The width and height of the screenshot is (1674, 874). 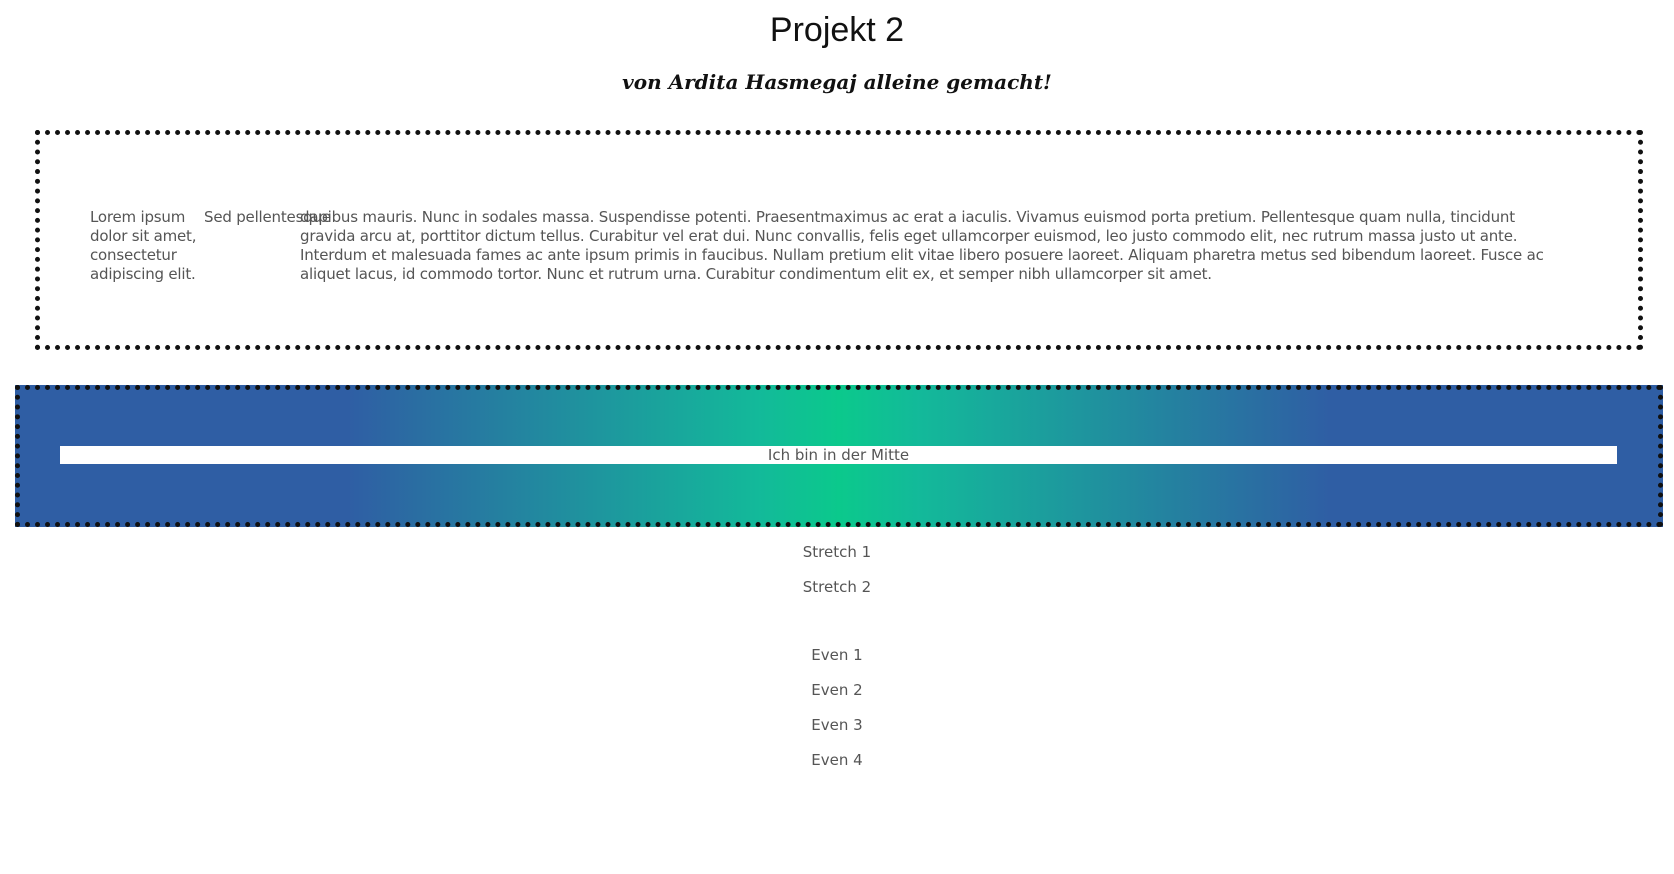 I want to click on stretch-item-1: Stretch 1, so click(x=837, y=552).